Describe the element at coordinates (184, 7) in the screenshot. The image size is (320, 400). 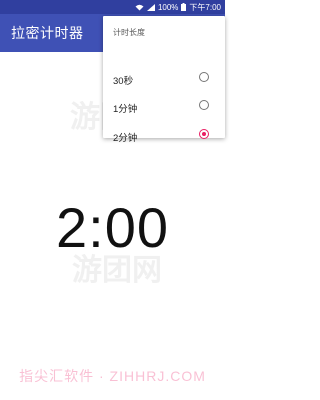
I see `battery-icon` at that location.